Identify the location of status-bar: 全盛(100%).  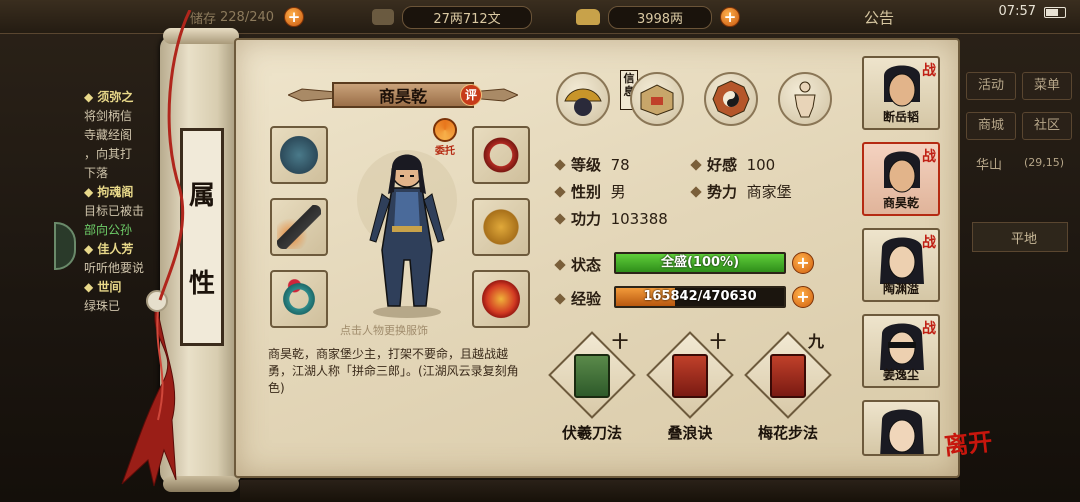
(700, 263).